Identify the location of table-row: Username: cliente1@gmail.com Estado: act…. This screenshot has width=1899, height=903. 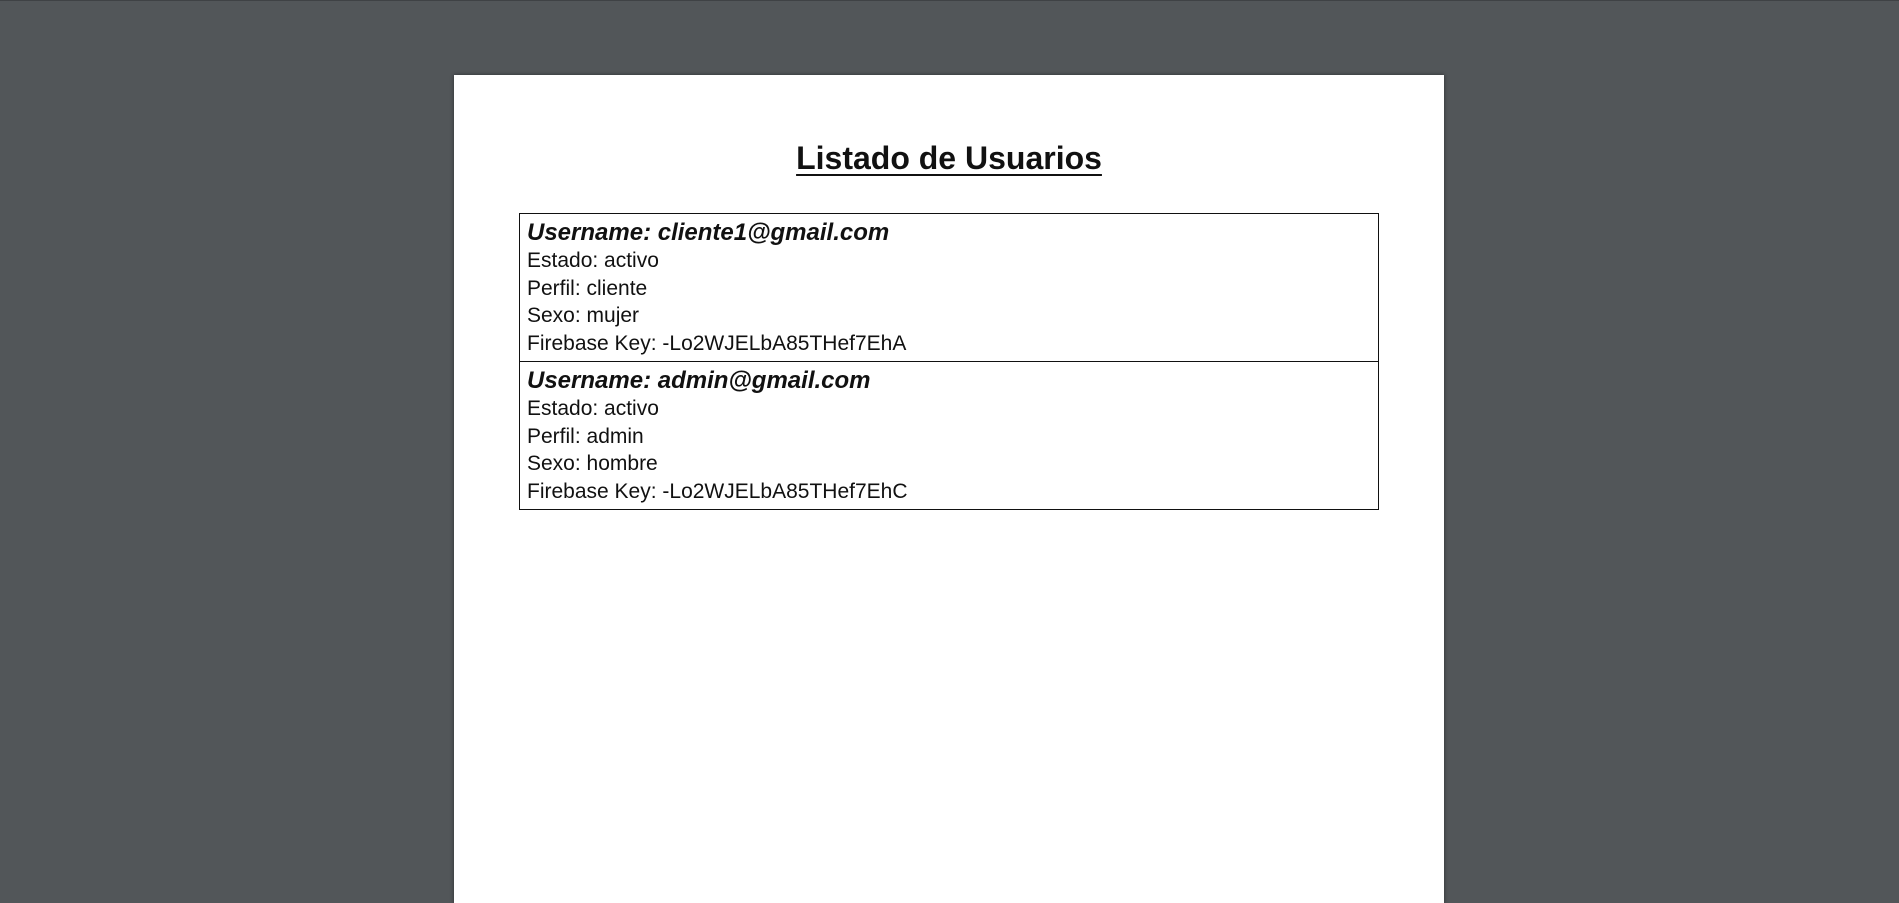
(949, 287).